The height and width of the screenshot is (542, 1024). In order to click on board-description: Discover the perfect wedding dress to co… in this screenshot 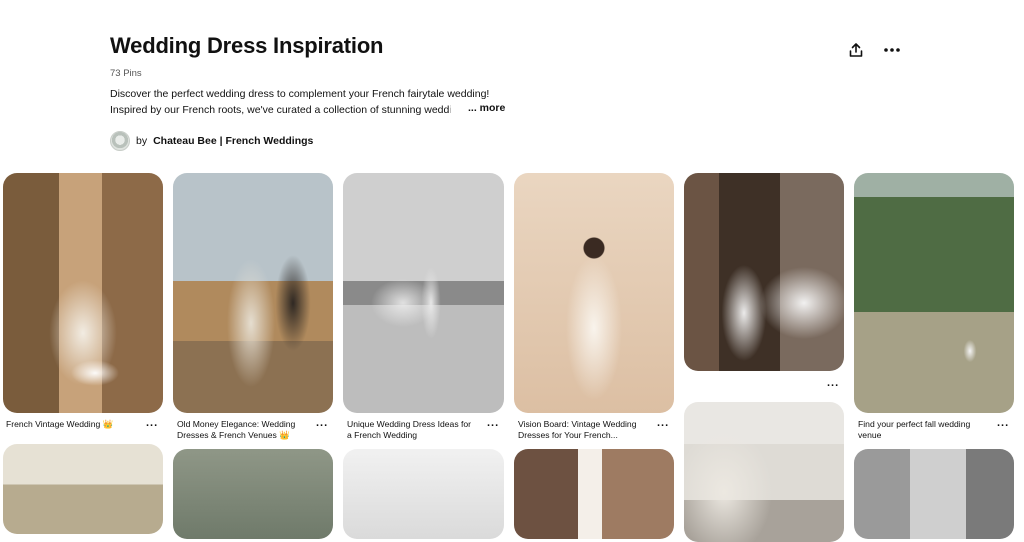, I will do `click(307, 102)`.